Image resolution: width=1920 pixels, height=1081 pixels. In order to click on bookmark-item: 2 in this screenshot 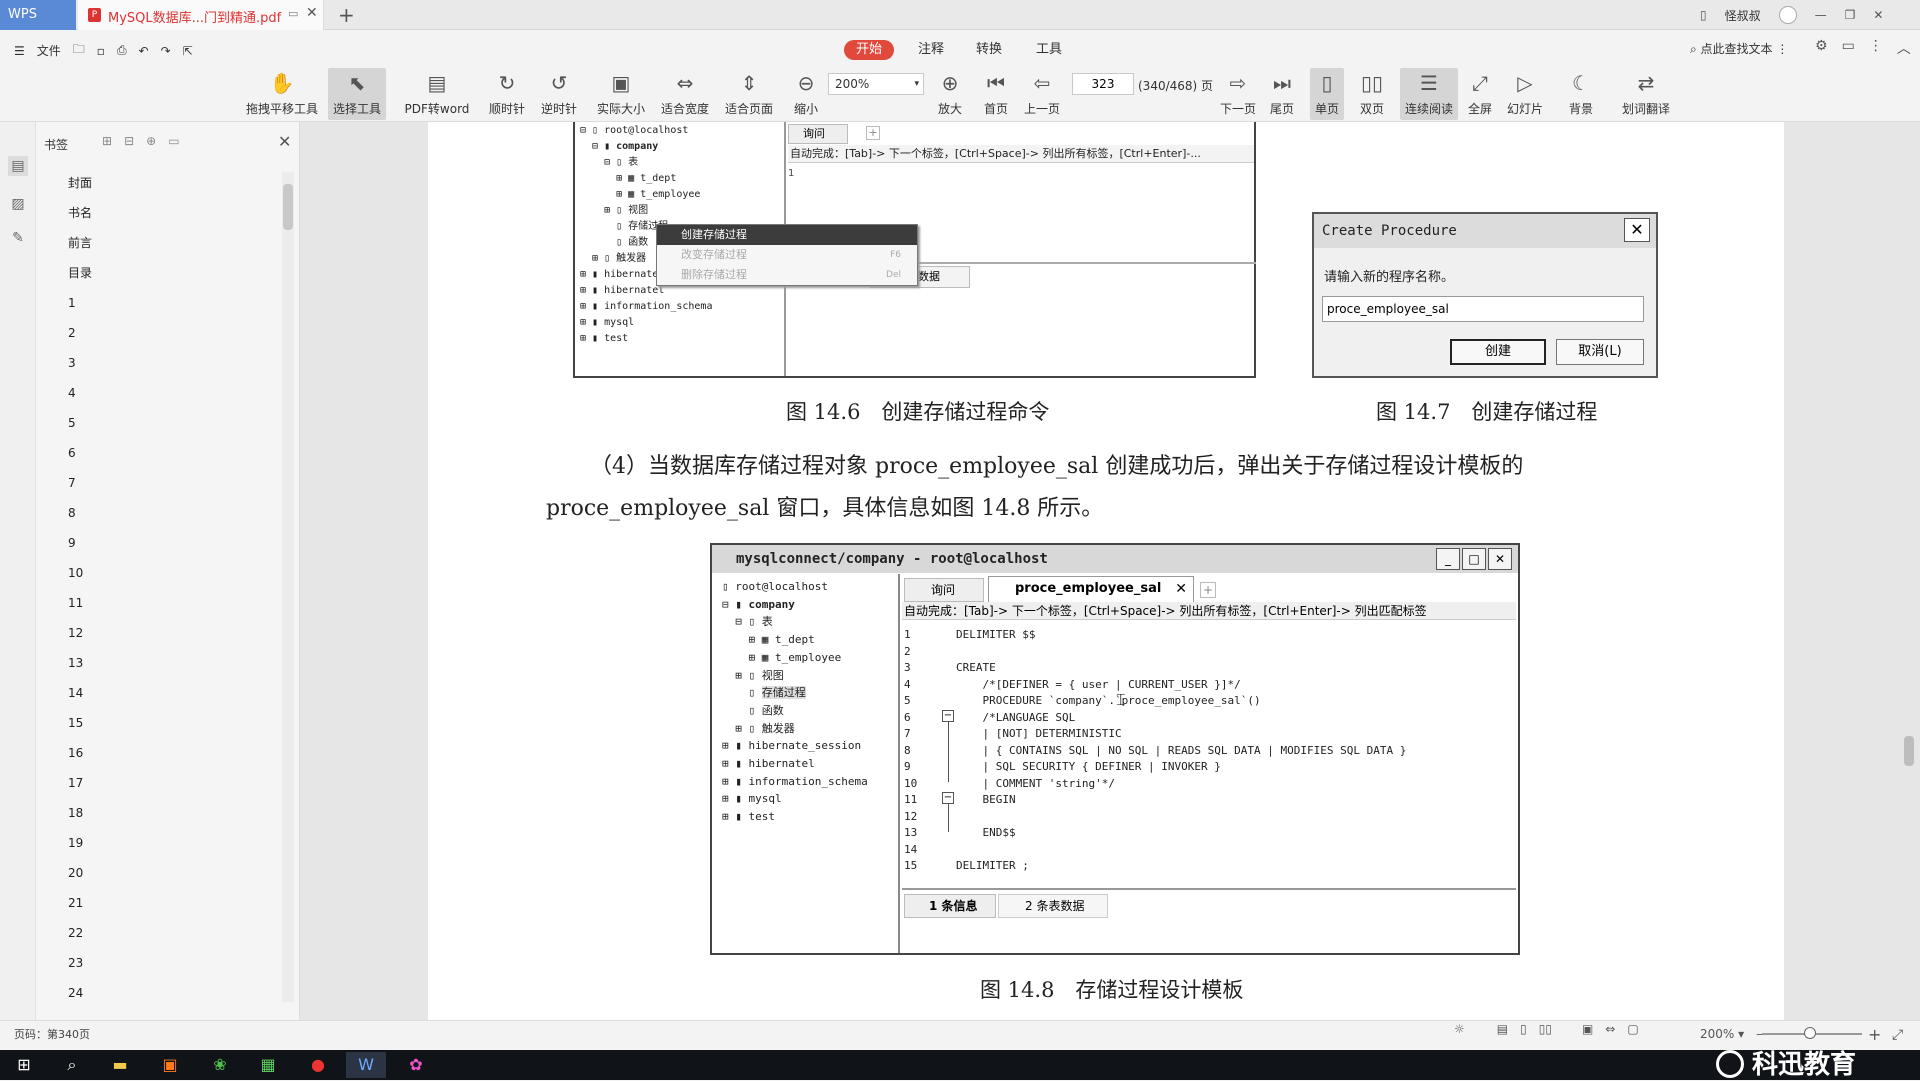, I will do `click(168, 333)`.